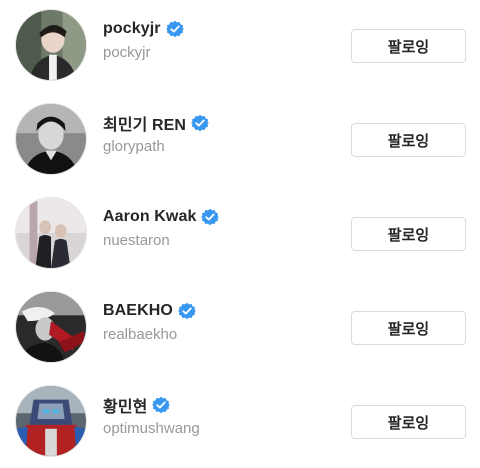 The width and height of the screenshot is (480, 468). I want to click on name-line: pockyjr, so click(143, 29).